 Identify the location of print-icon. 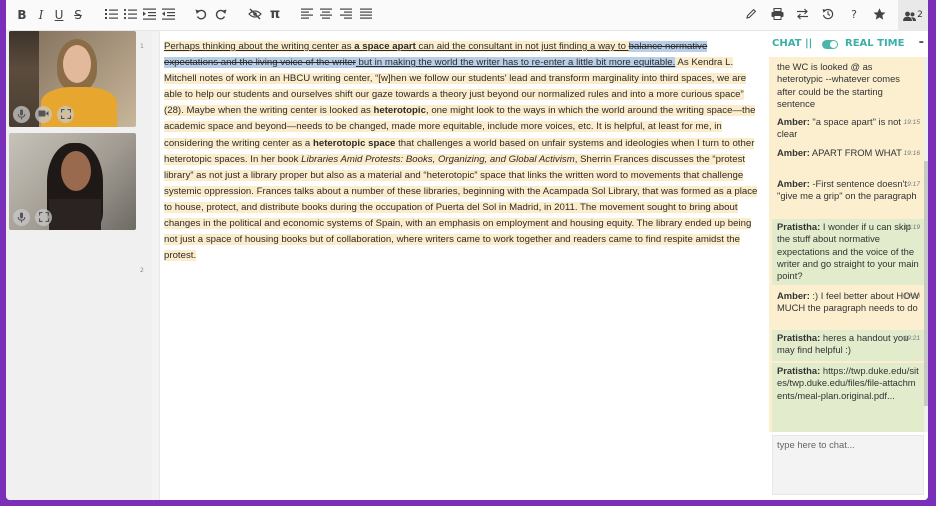
(777, 14).